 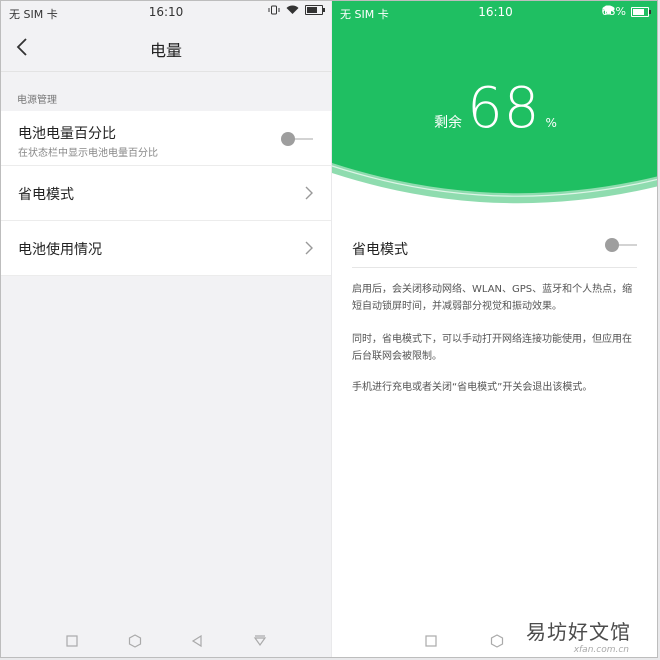 I want to click on notification-shade-icon, so click(x=260, y=641).